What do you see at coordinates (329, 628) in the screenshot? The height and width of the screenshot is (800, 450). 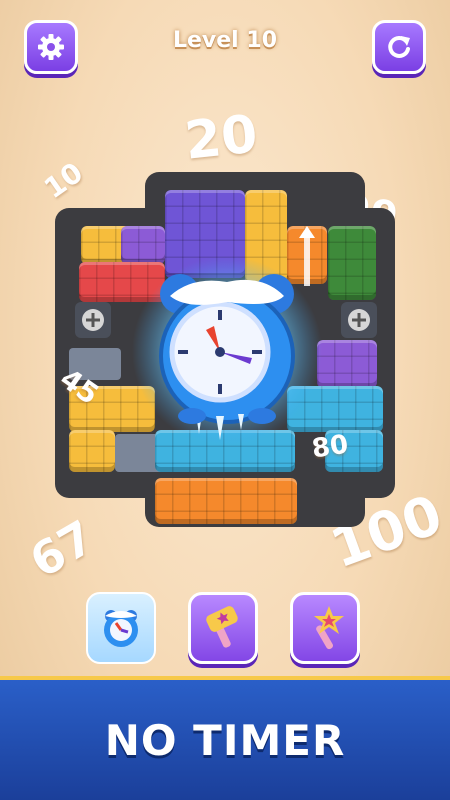 I see `magic-wand-icon` at bounding box center [329, 628].